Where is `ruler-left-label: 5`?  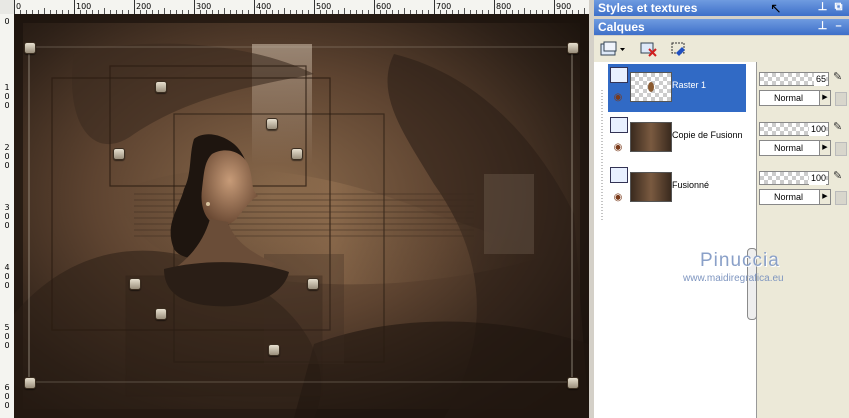 ruler-left-label: 5 is located at coordinates (7, 327).